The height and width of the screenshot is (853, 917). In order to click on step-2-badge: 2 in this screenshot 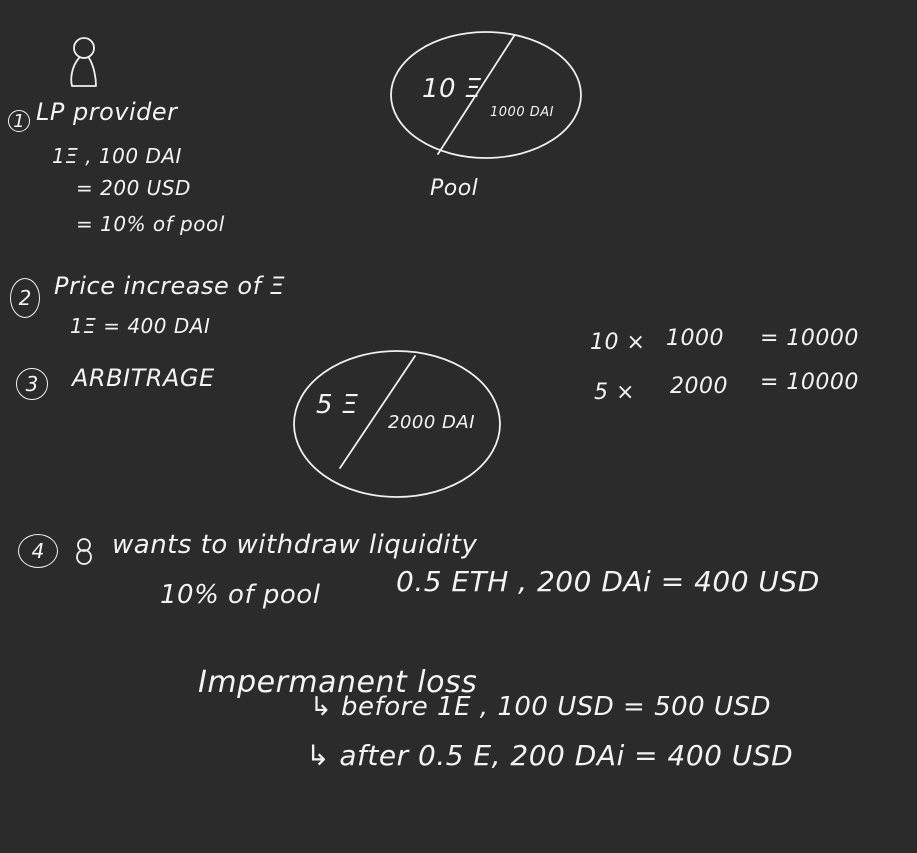, I will do `click(25, 298)`.